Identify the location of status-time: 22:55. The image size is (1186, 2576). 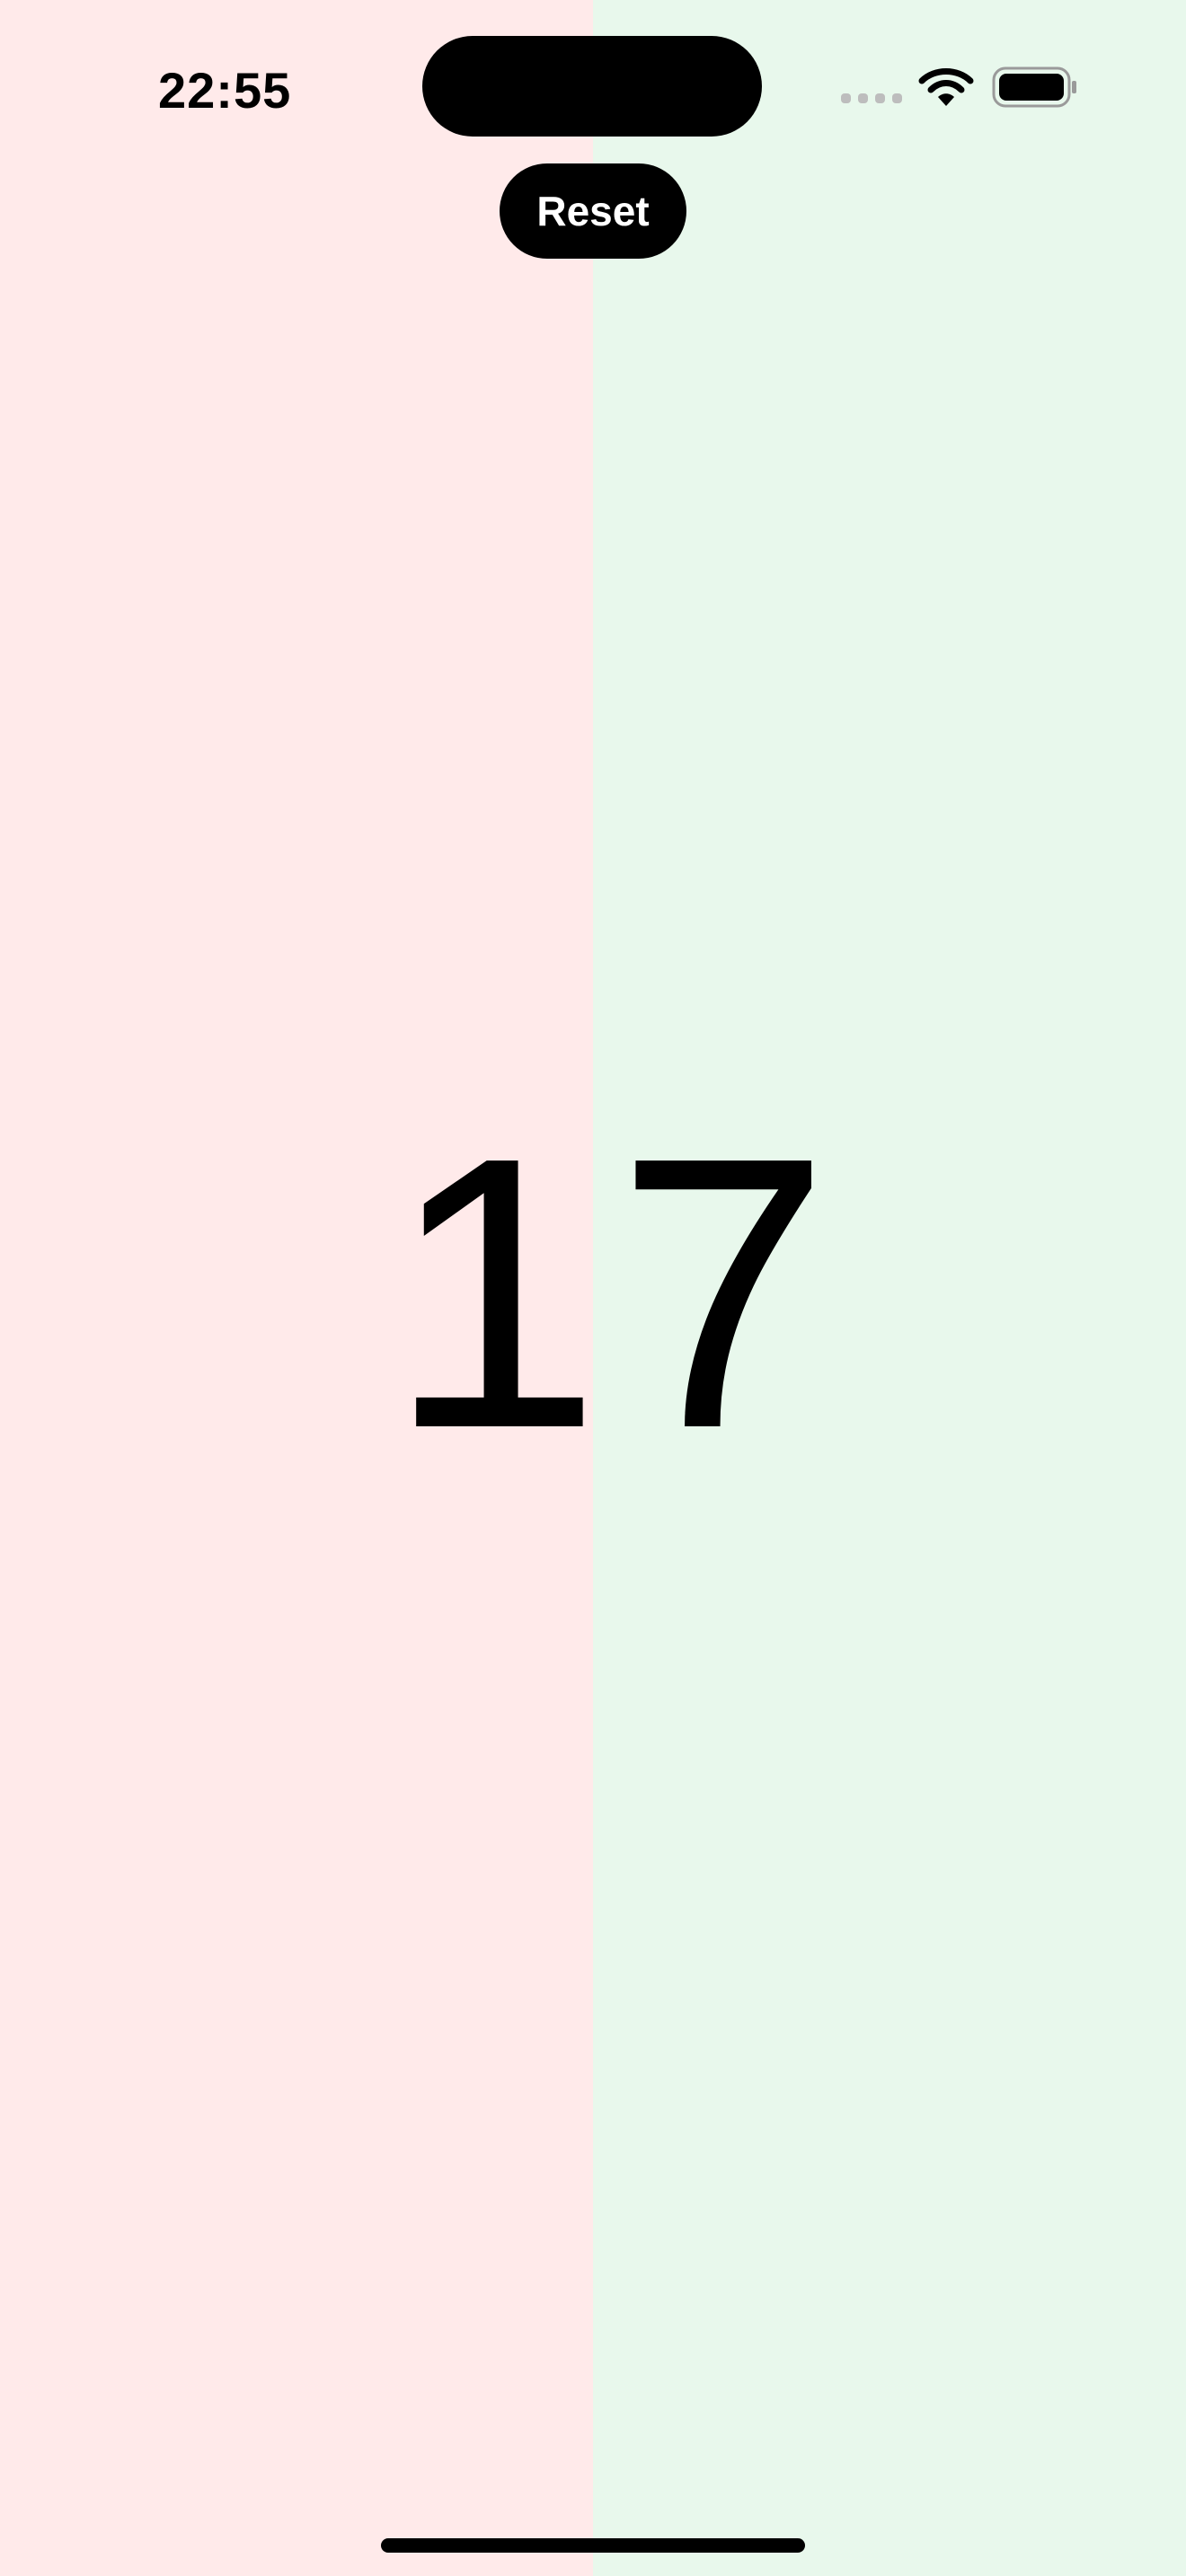
(225, 90).